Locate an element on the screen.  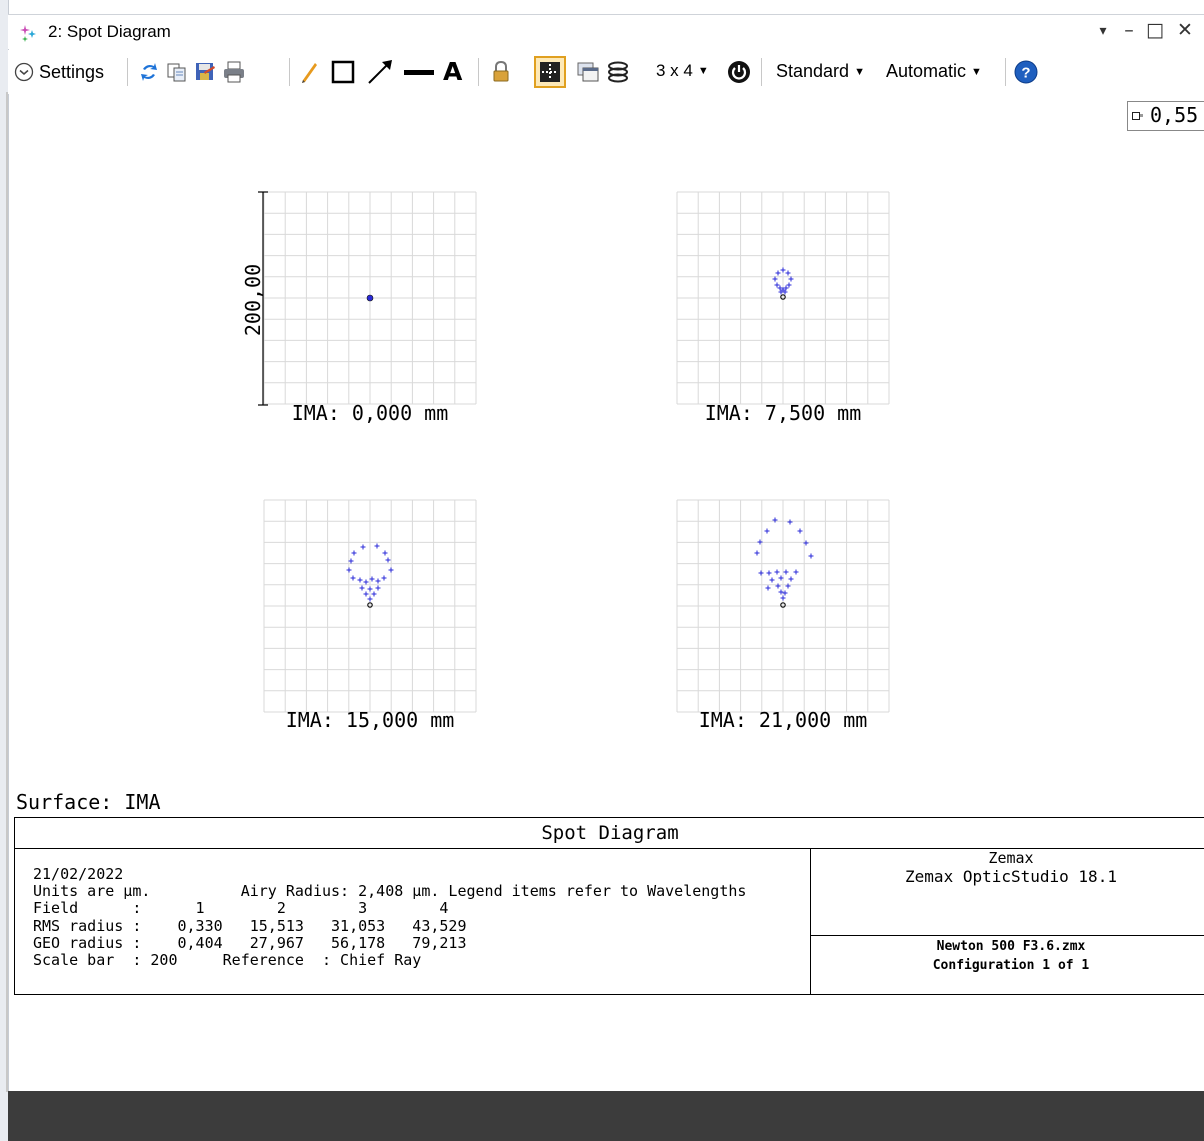
info-field: Field : 1 2 3 4 is located at coordinates (241, 908).